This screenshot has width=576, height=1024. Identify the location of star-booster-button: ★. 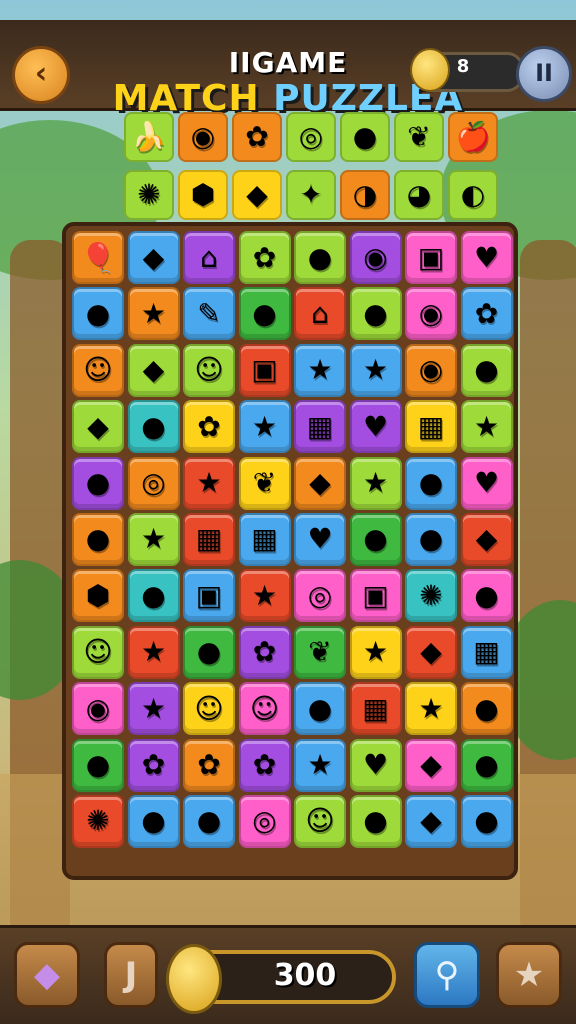
(529, 975).